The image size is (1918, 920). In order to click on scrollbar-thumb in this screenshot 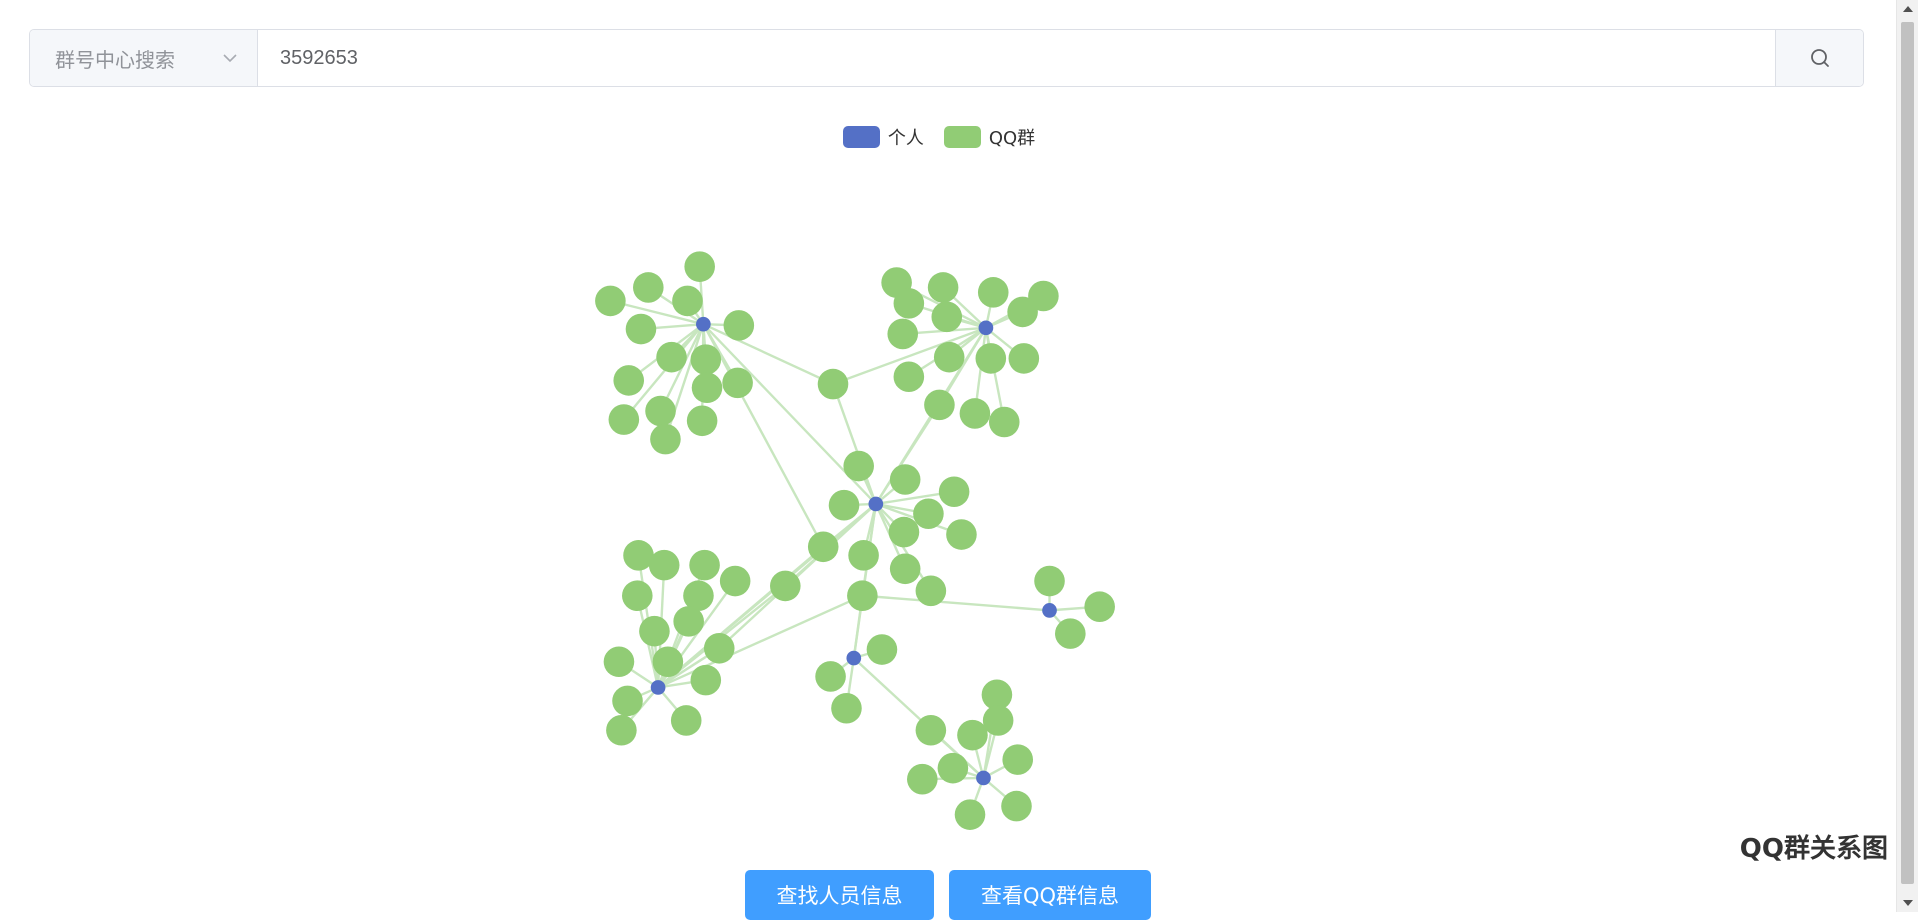, I will do `click(1907, 453)`.